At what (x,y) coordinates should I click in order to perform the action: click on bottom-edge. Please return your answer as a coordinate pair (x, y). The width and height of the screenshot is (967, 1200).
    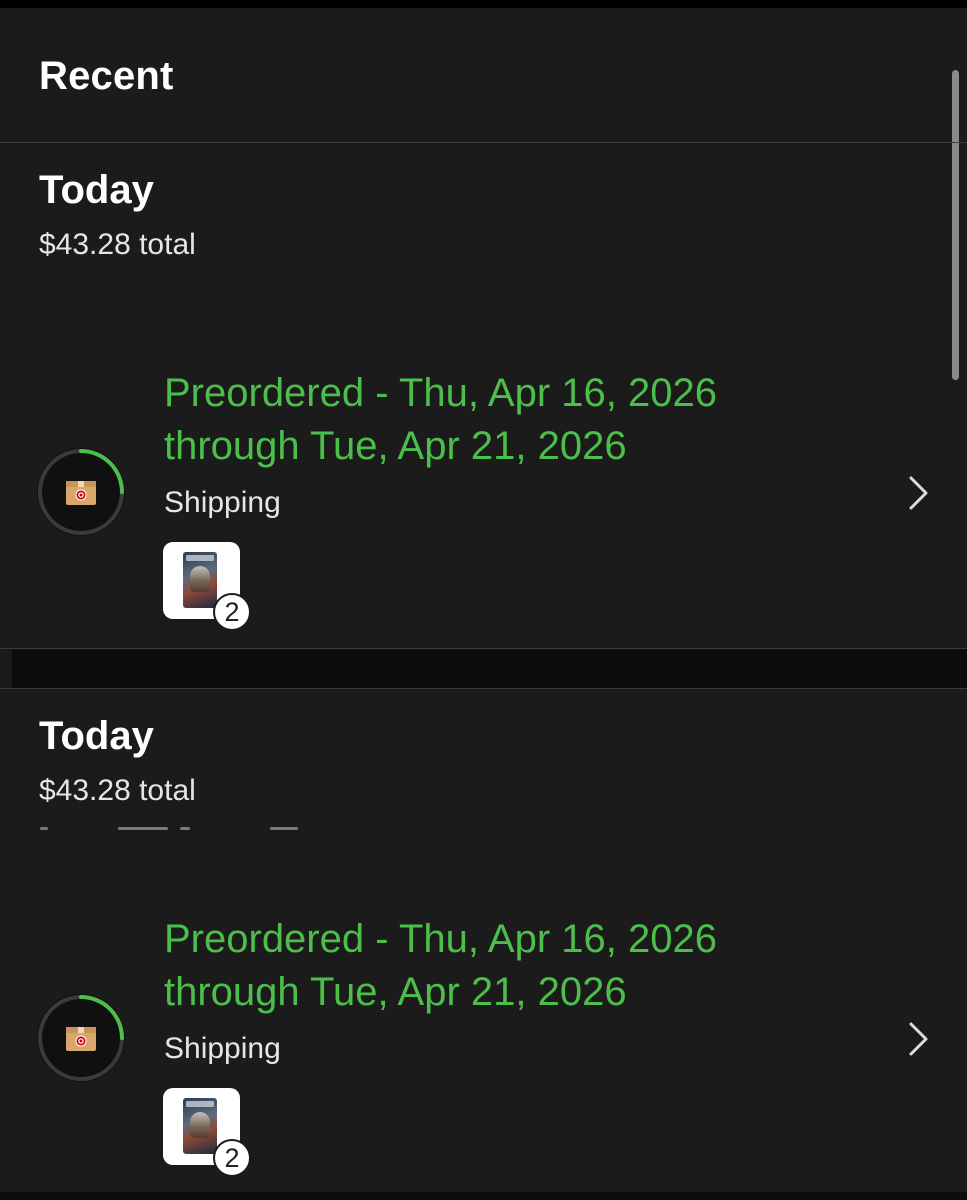
    Looking at the image, I should click on (483, 1196).